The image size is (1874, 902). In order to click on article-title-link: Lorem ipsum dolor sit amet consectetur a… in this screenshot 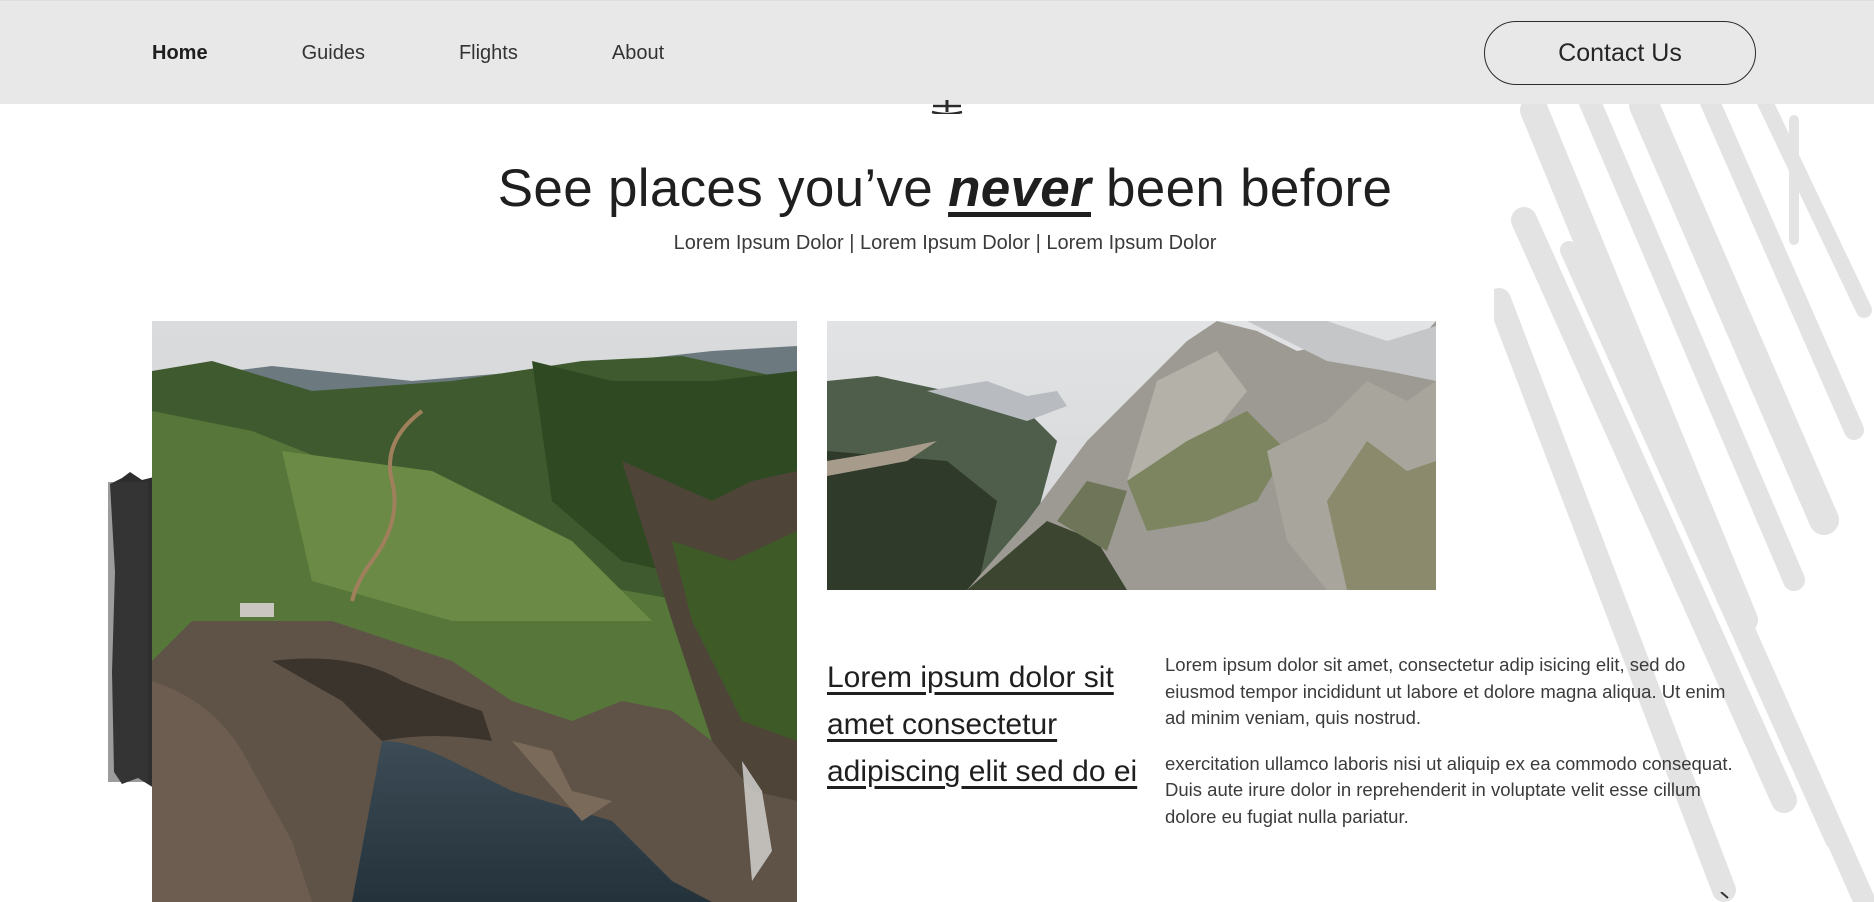, I will do `click(983, 724)`.